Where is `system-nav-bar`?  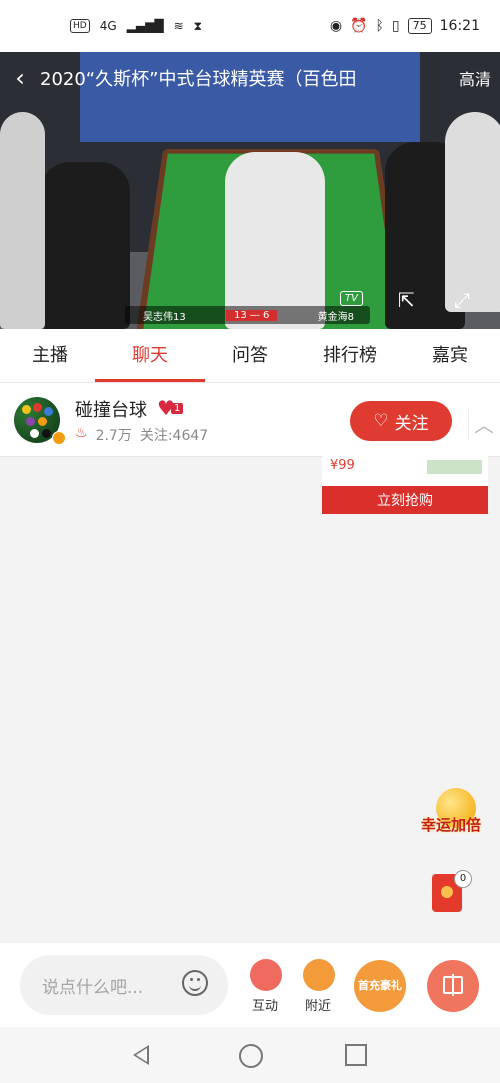
system-nav-bar is located at coordinates (250, 1055).